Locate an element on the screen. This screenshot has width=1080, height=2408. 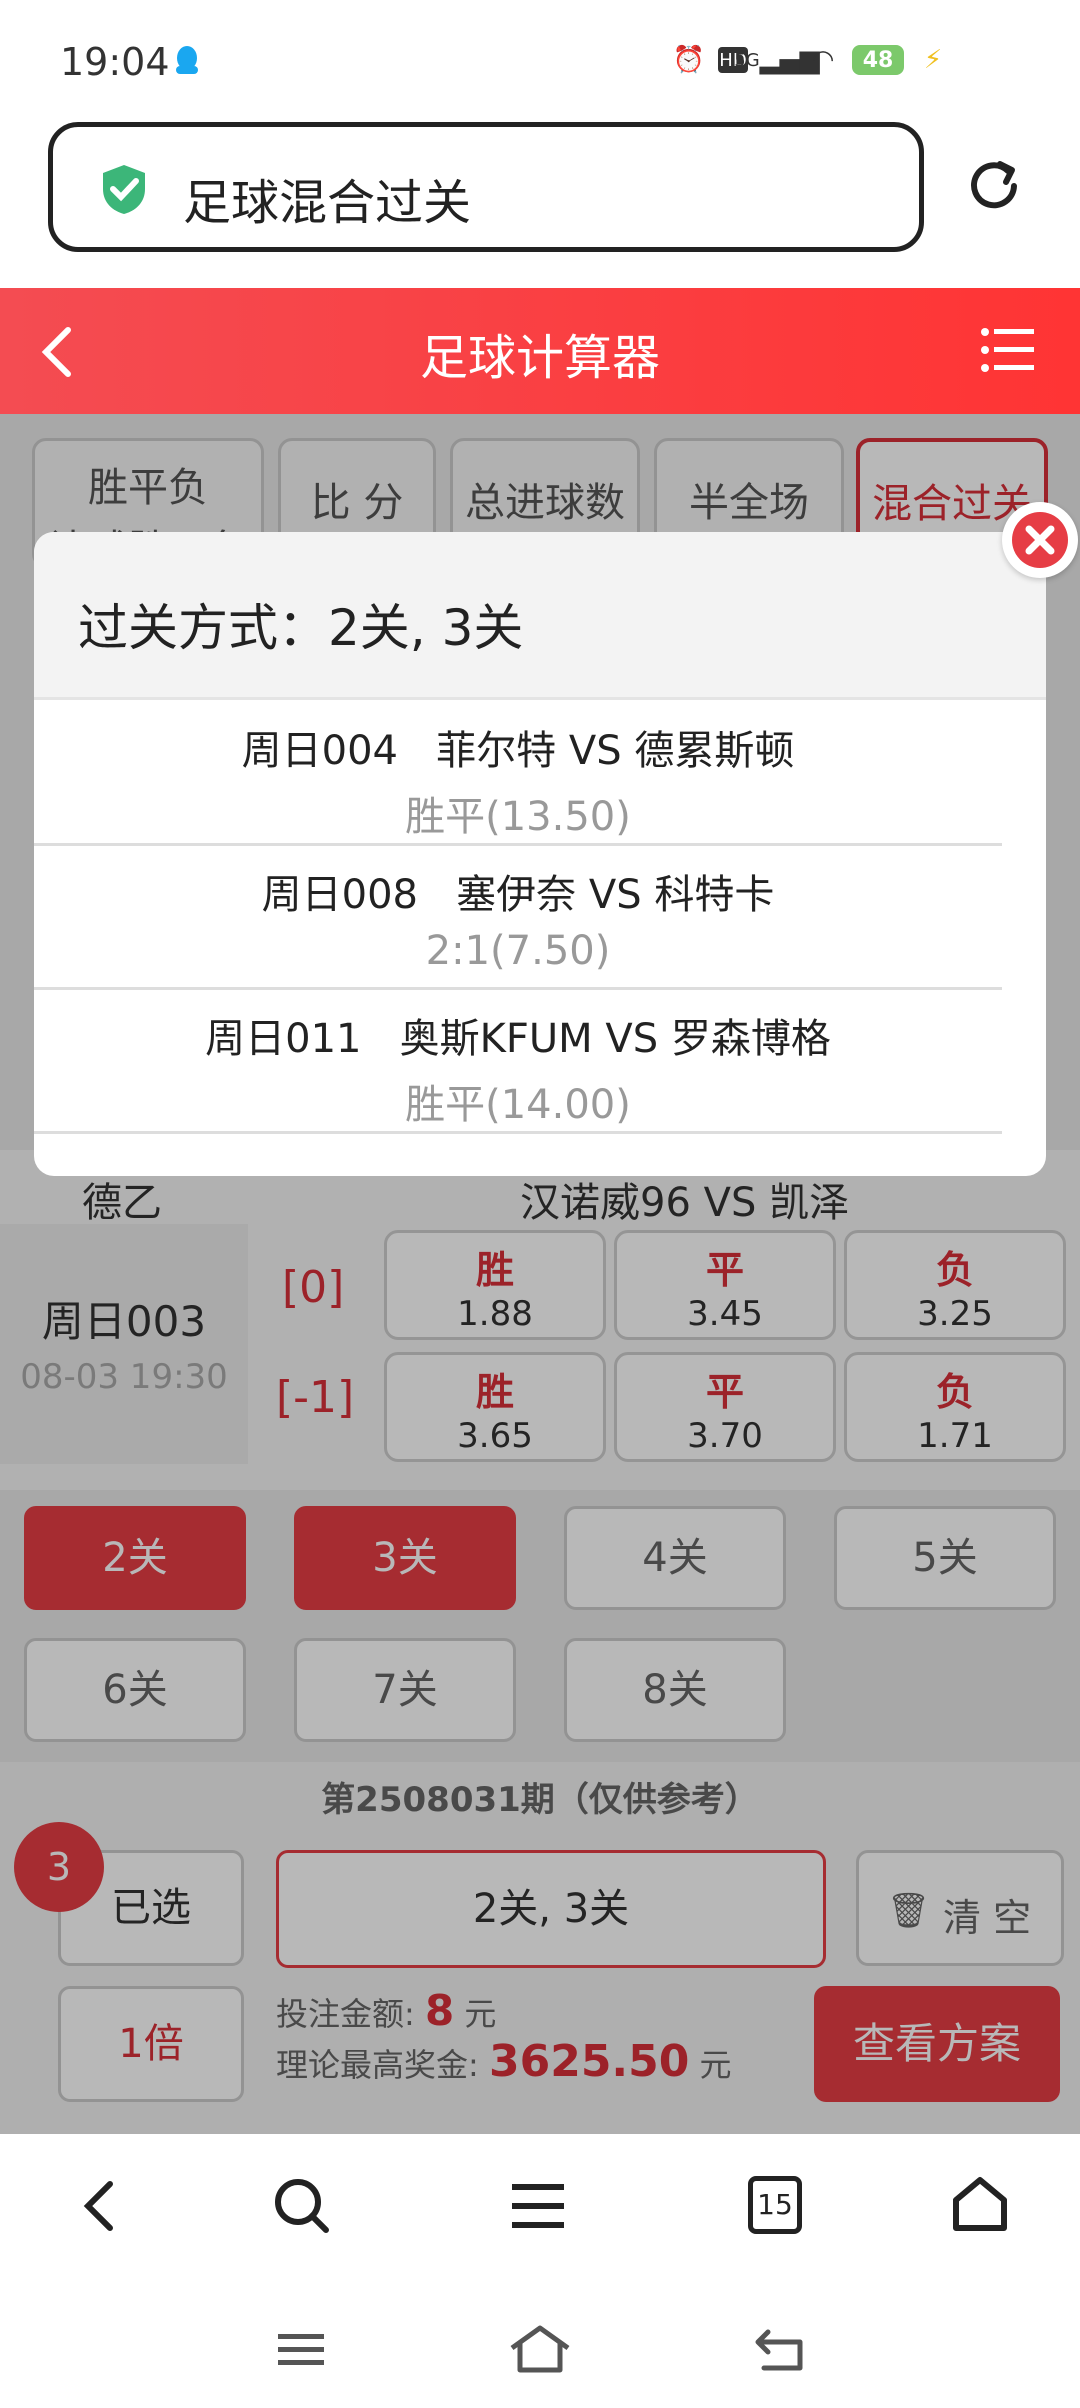
shield-check-icon is located at coordinates (124, 189).